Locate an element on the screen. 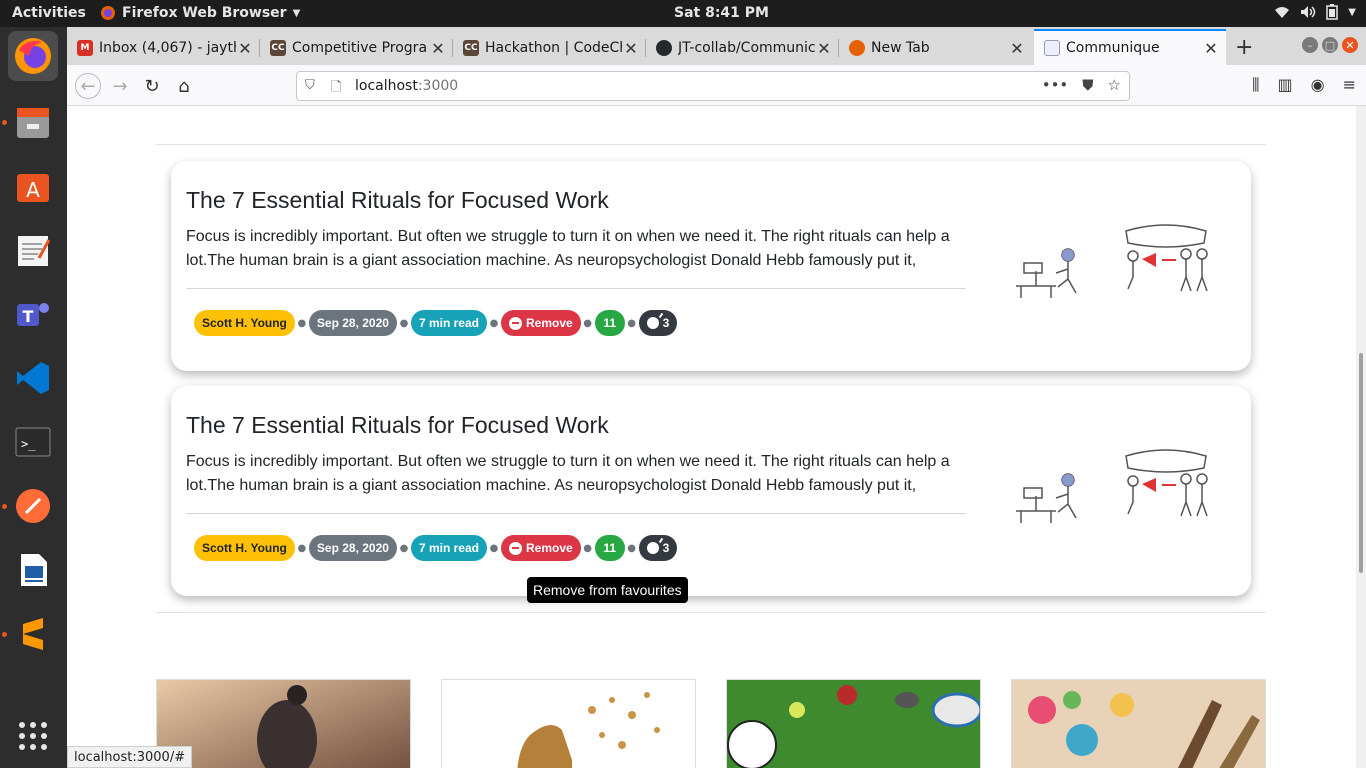  account-icon: ◉ is located at coordinates (1318, 85).